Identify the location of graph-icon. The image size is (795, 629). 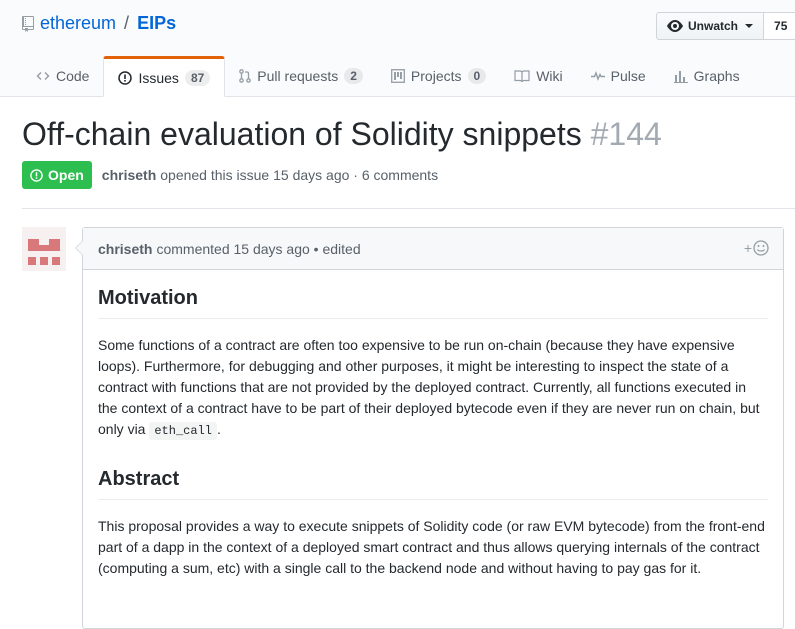
(680, 77).